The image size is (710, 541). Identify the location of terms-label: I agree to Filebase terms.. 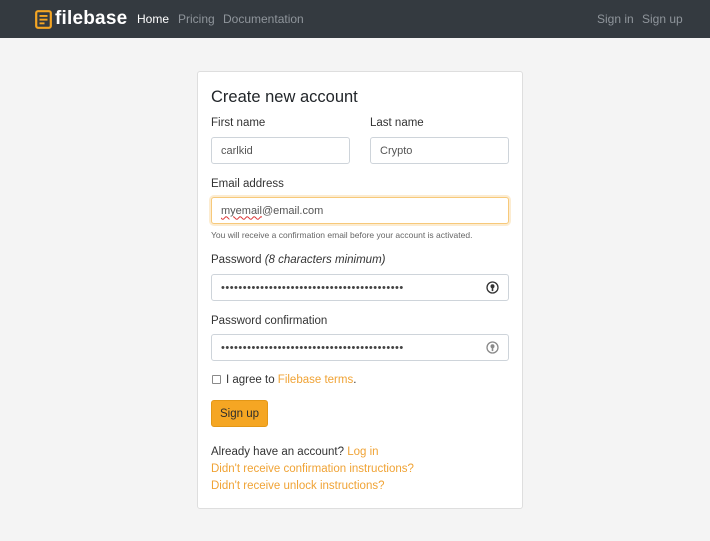
(291, 380).